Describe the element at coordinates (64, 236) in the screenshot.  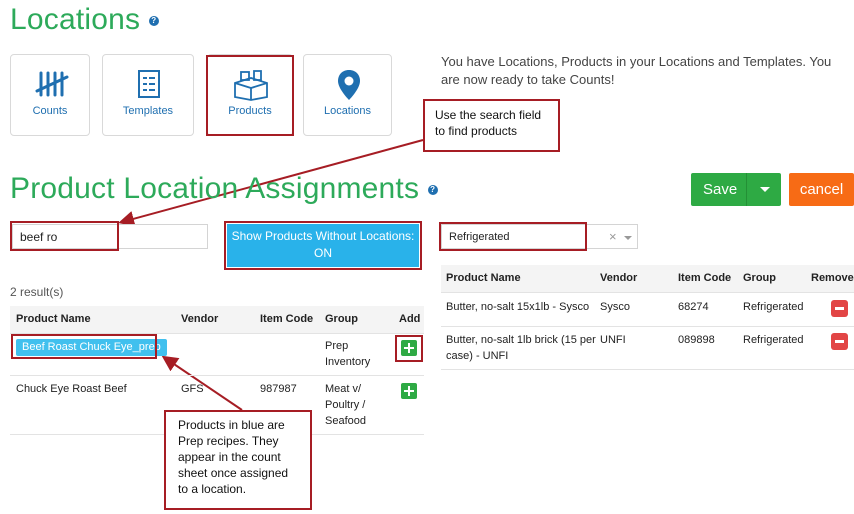
I see `search-highlight` at that location.